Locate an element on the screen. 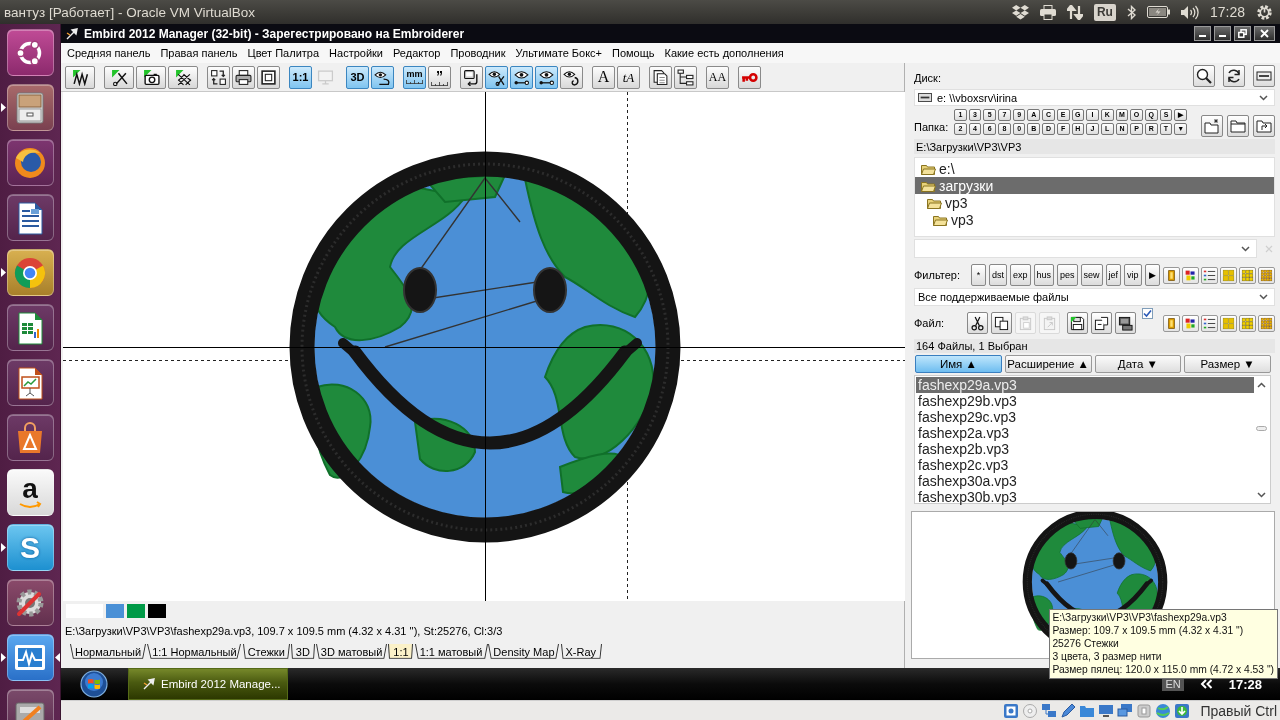 The height and width of the screenshot is (720, 1280). drive-button is located at coordinates (1264, 76).